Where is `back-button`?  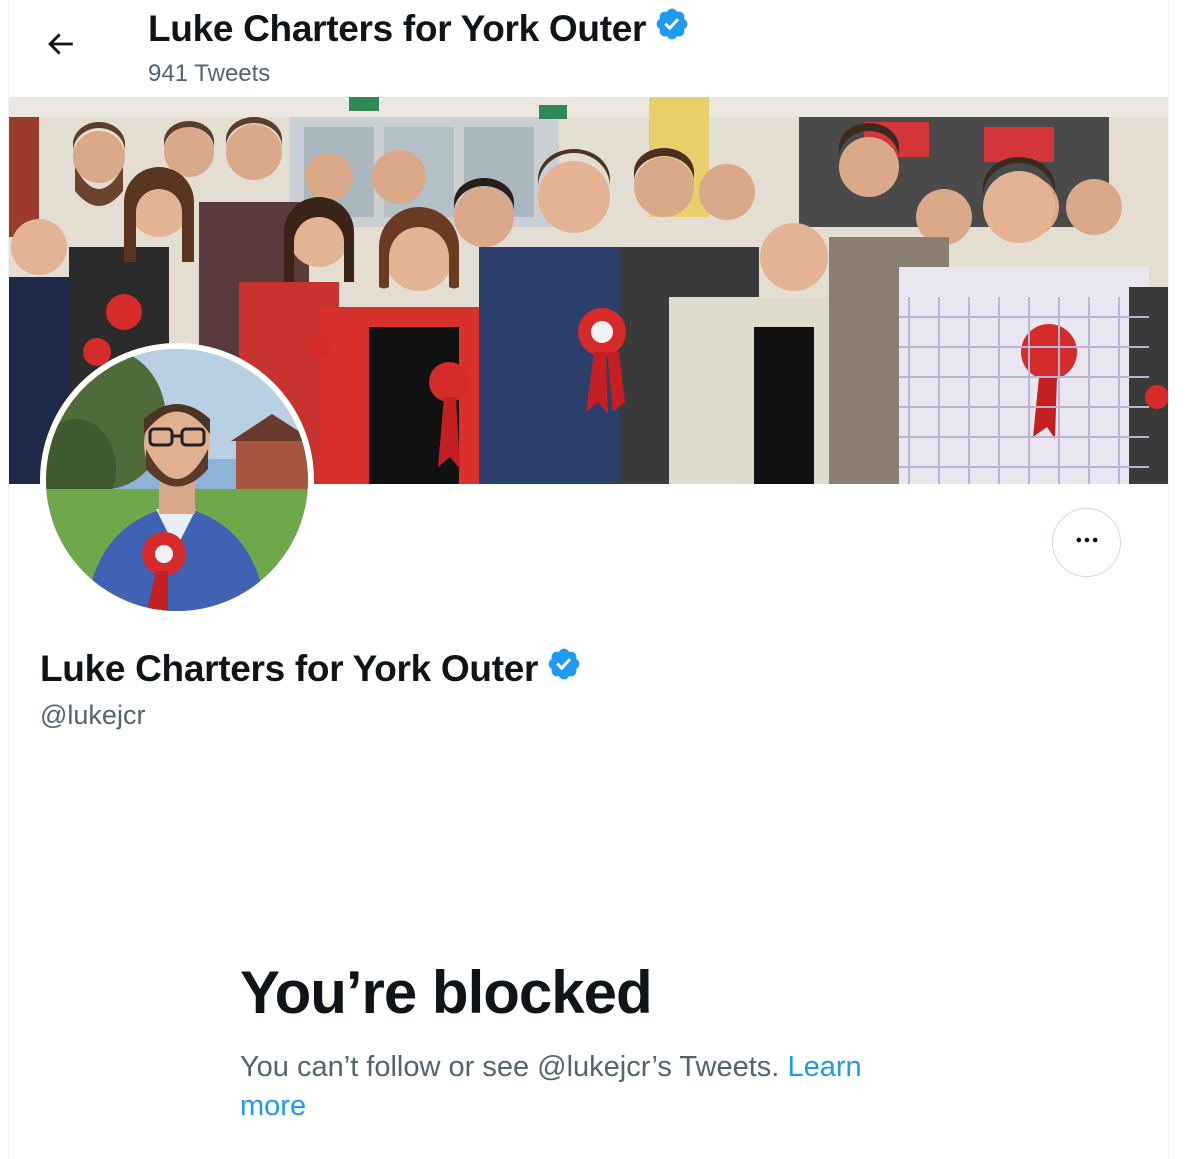
back-button is located at coordinates (60, 46).